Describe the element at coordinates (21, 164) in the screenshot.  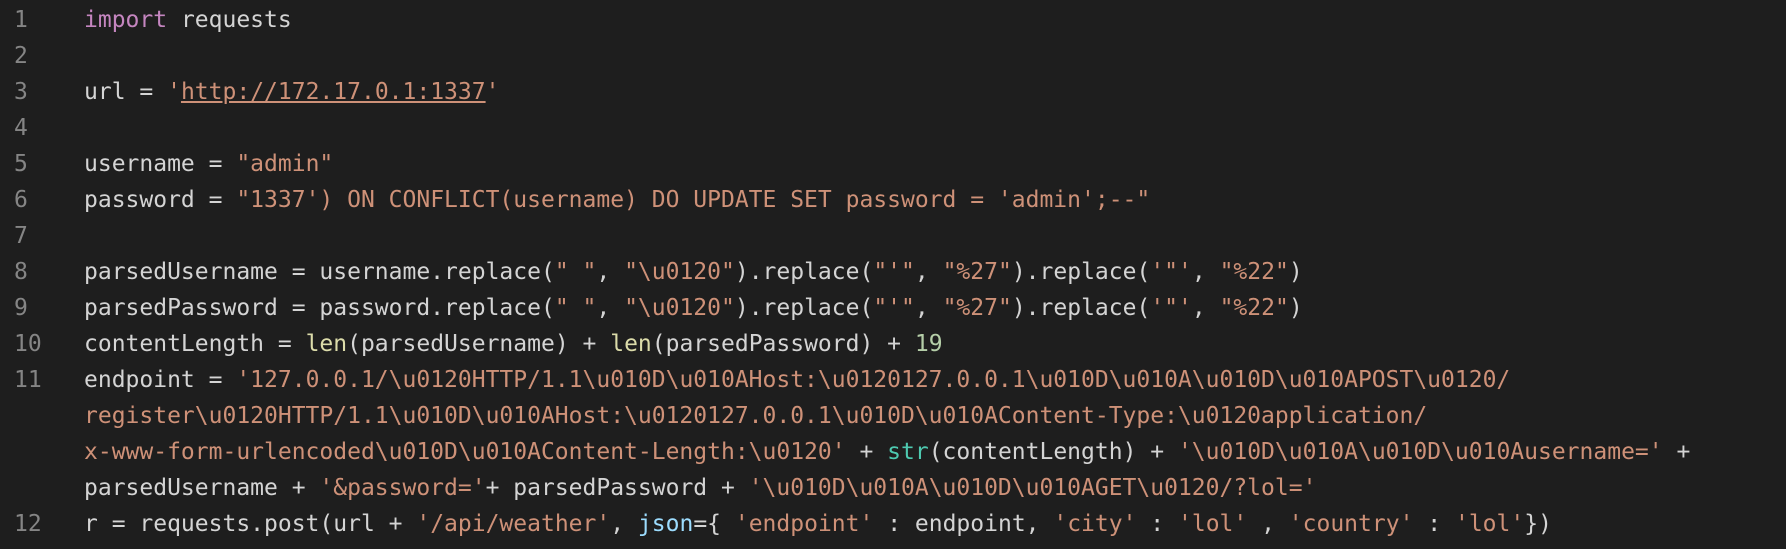
I see `line-number: 5` at that location.